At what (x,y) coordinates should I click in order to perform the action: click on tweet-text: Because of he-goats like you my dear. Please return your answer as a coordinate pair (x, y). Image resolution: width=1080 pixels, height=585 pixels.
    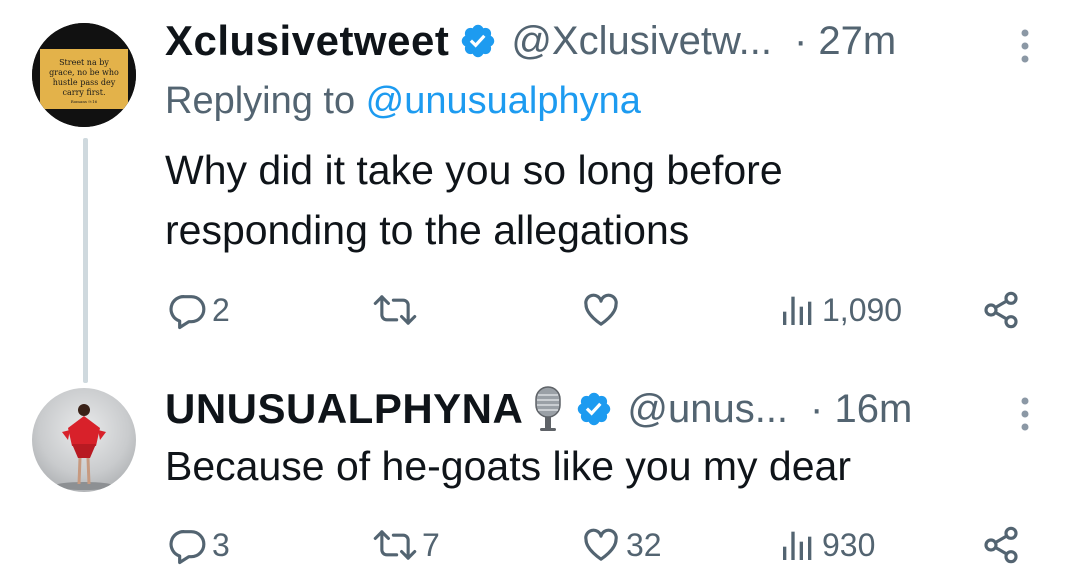
    Looking at the image, I should click on (508, 466).